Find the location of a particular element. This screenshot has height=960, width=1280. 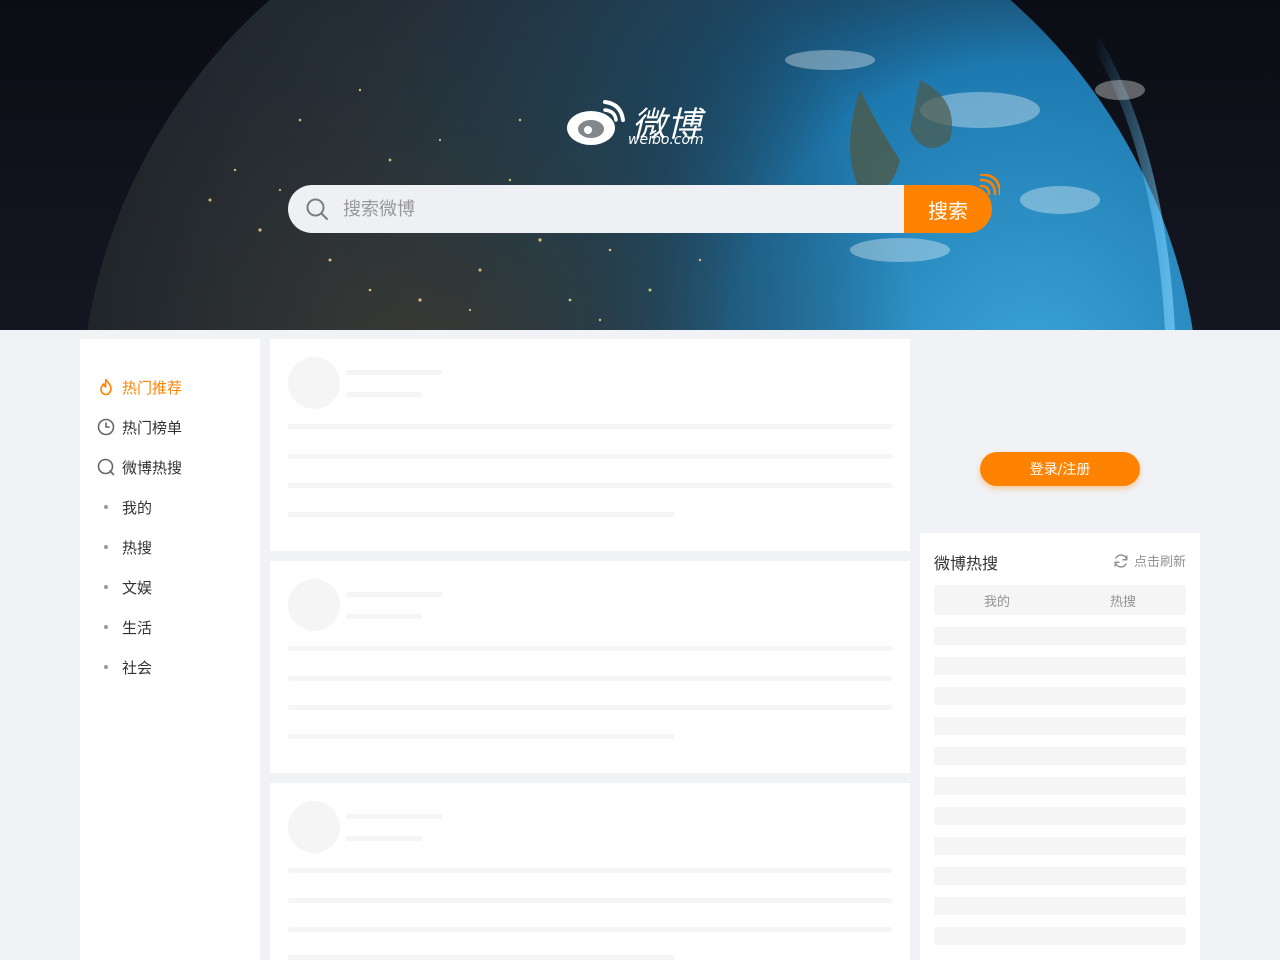

hot-search-panel: 微博热搜 点击刷新 我的 热搜 is located at coordinates (1060, 746).